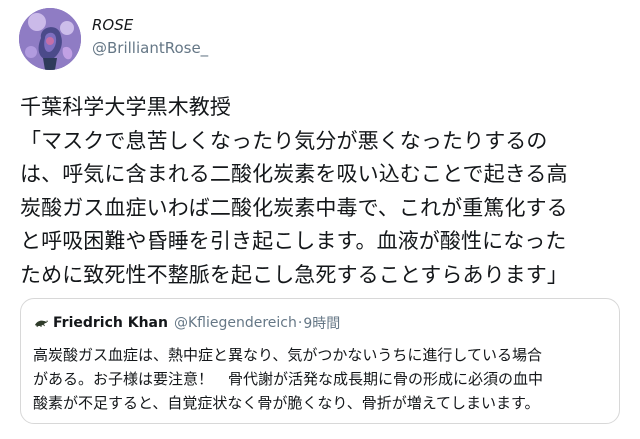 The width and height of the screenshot is (640, 439). I want to click on quoted-text-line: 高炭酸ガス血症は、熱中症と異なり、気がつかないうちに進行している場合, so click(287, 355).